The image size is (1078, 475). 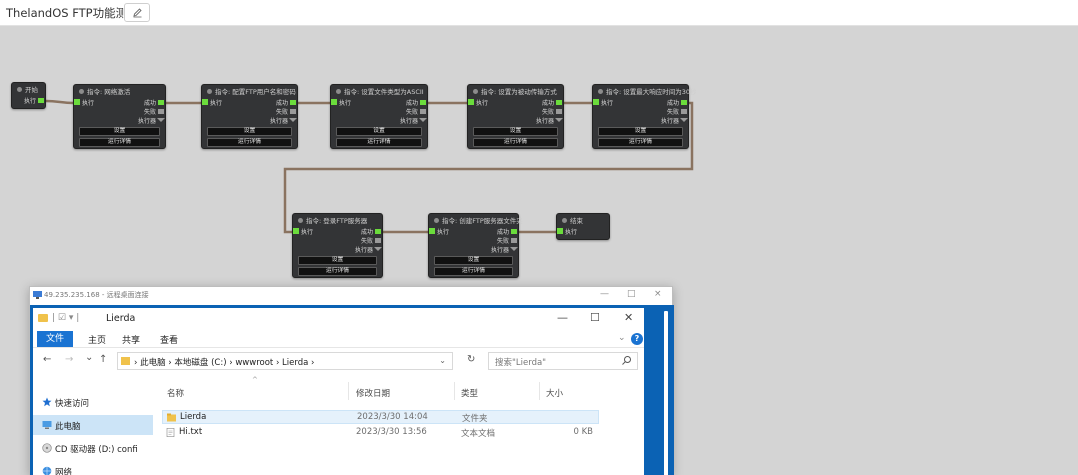 What do you see at coordinates (65, 318) in the screenshot?
I see `quick-access-toolbar: | ☑ ▾ |` at bounding box center [65, 318].